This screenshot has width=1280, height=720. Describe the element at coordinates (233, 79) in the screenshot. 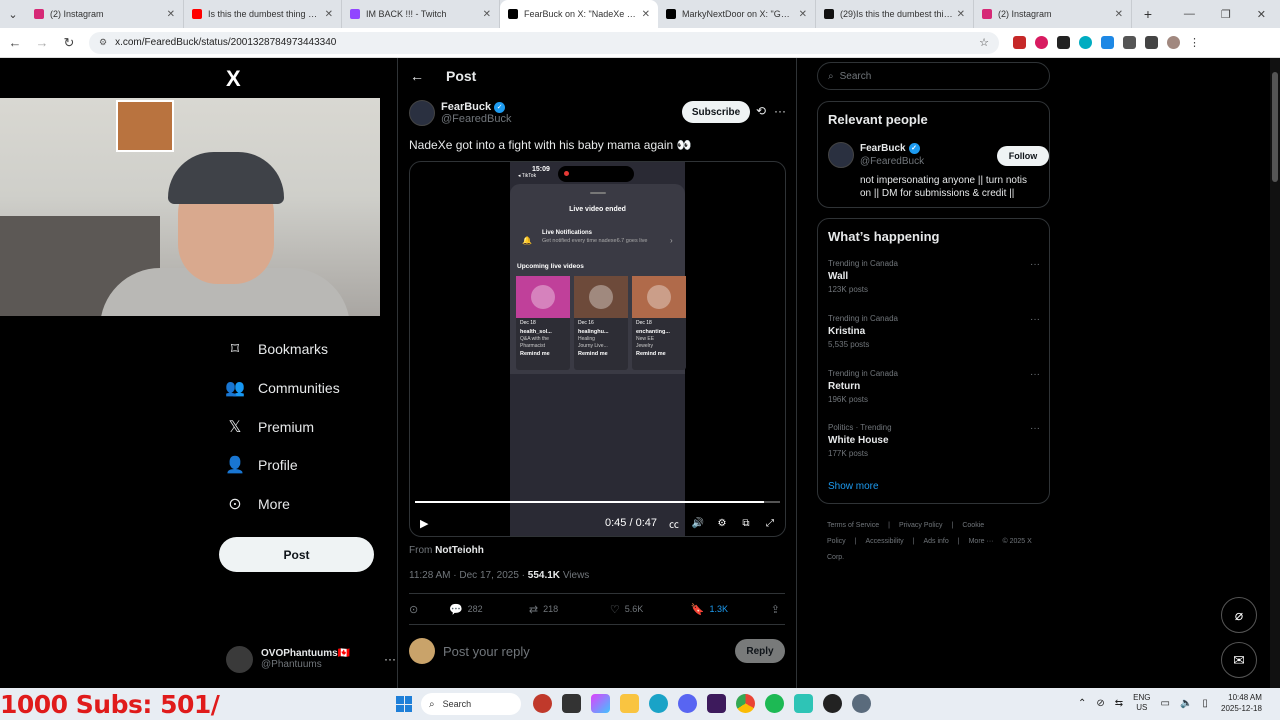

I see `x-logo: X` at that location.